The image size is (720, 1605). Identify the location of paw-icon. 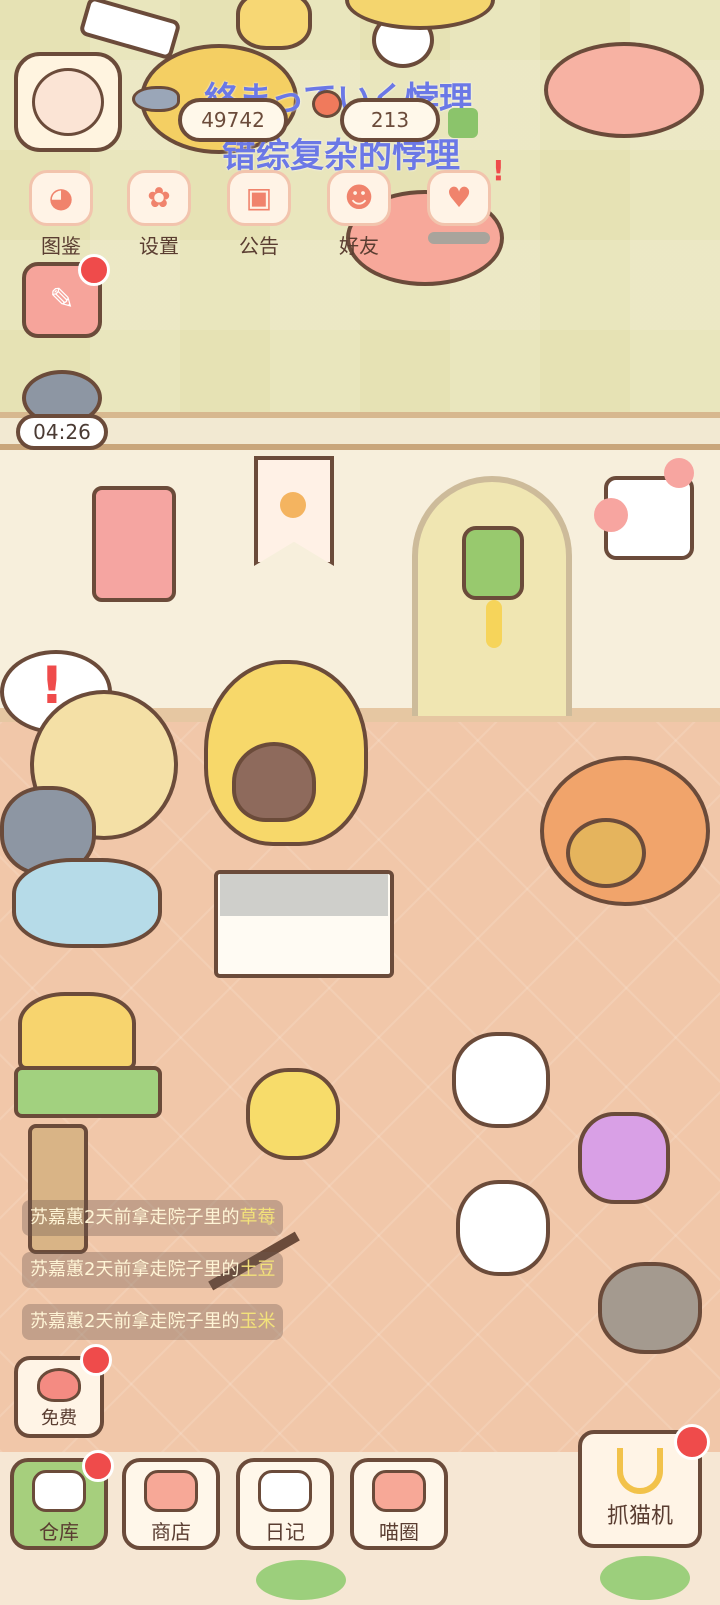
(293, 505).